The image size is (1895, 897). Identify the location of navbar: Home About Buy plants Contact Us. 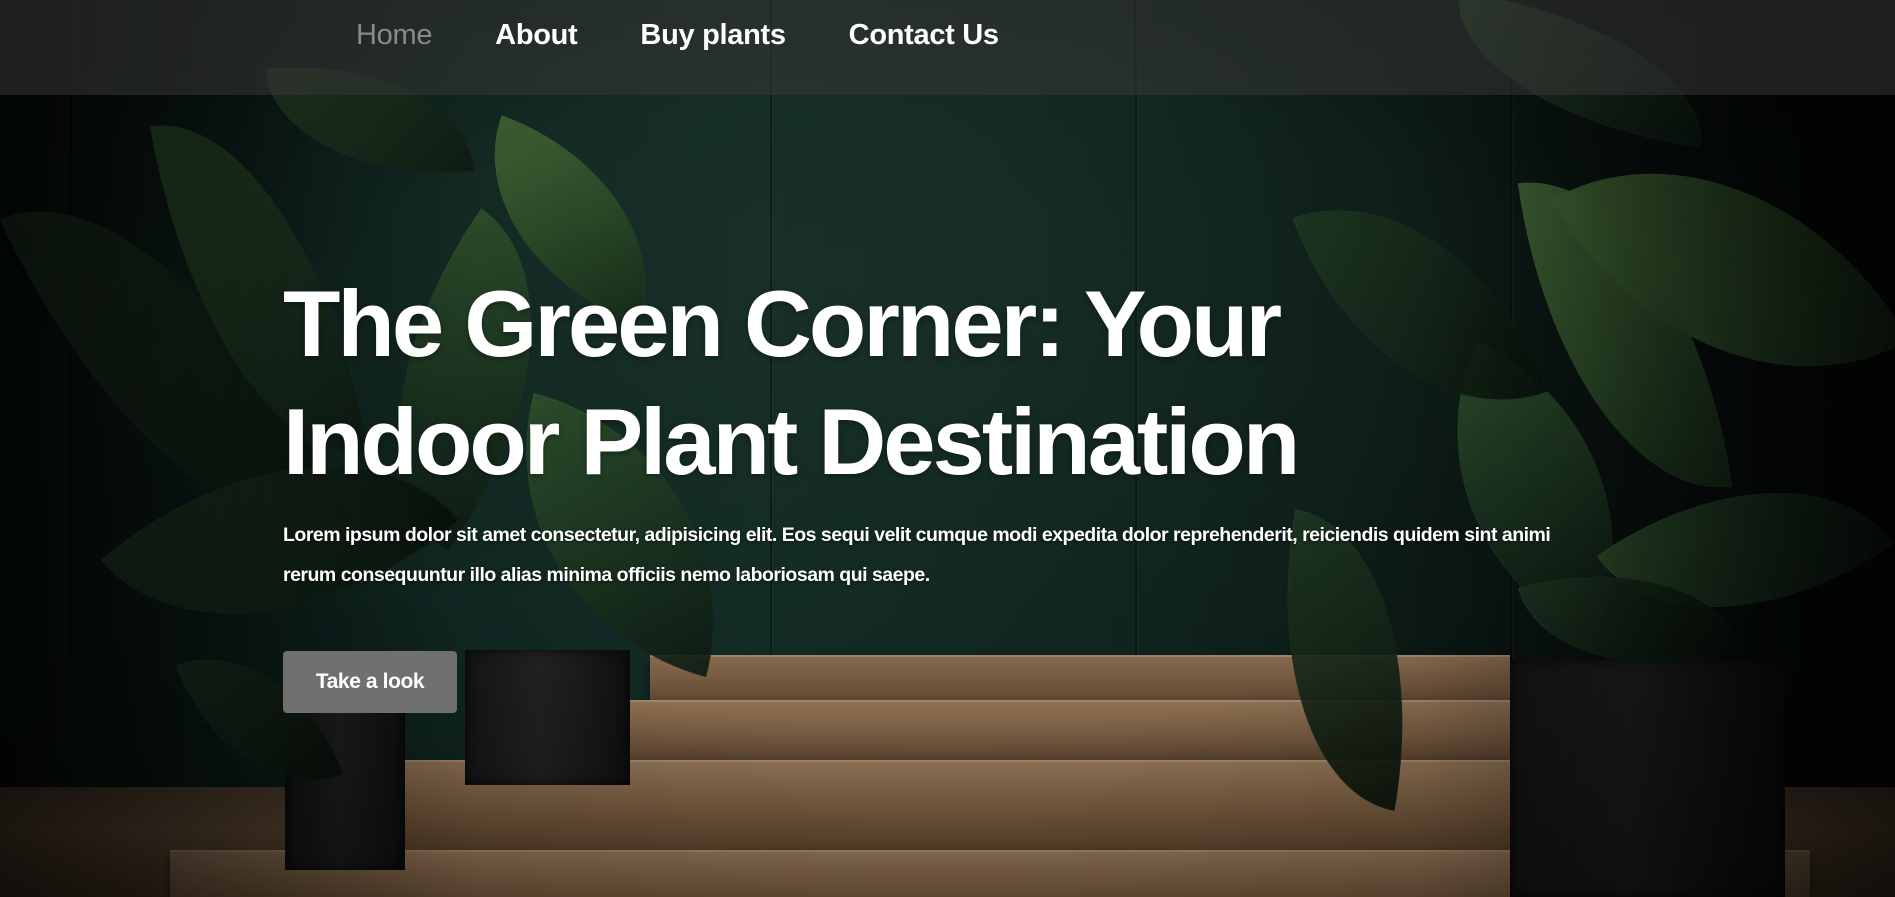
(947, 47).